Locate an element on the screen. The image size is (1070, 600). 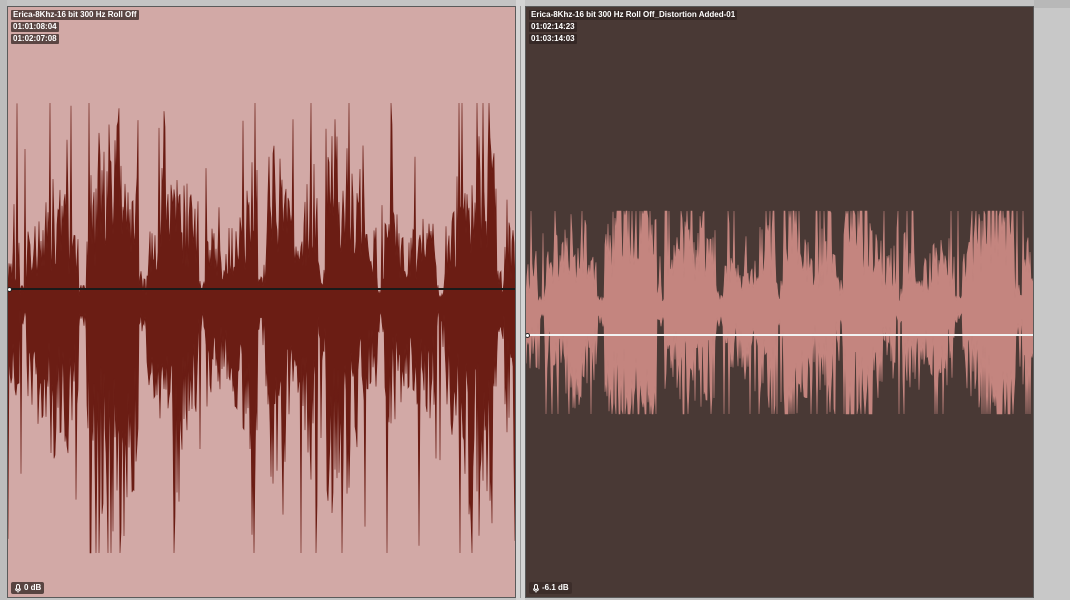
clip-gain-badge-original: 0 dB is located at coordinates (28, 588).